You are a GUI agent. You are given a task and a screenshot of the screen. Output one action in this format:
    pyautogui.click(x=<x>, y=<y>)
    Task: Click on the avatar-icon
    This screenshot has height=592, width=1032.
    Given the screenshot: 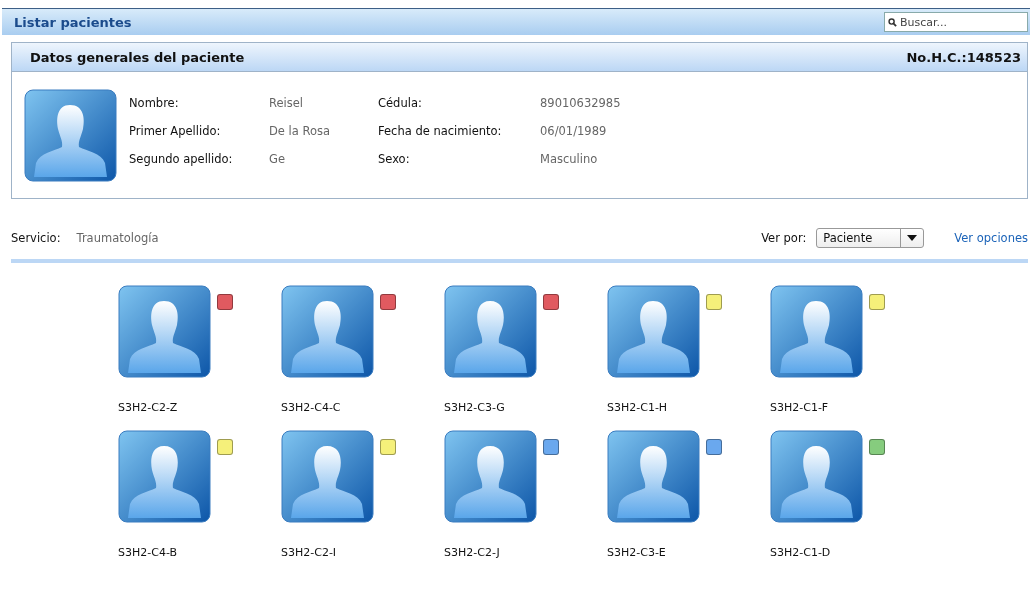 What is the action you would take?
    pyautogui.click(x=70, y=135)
    